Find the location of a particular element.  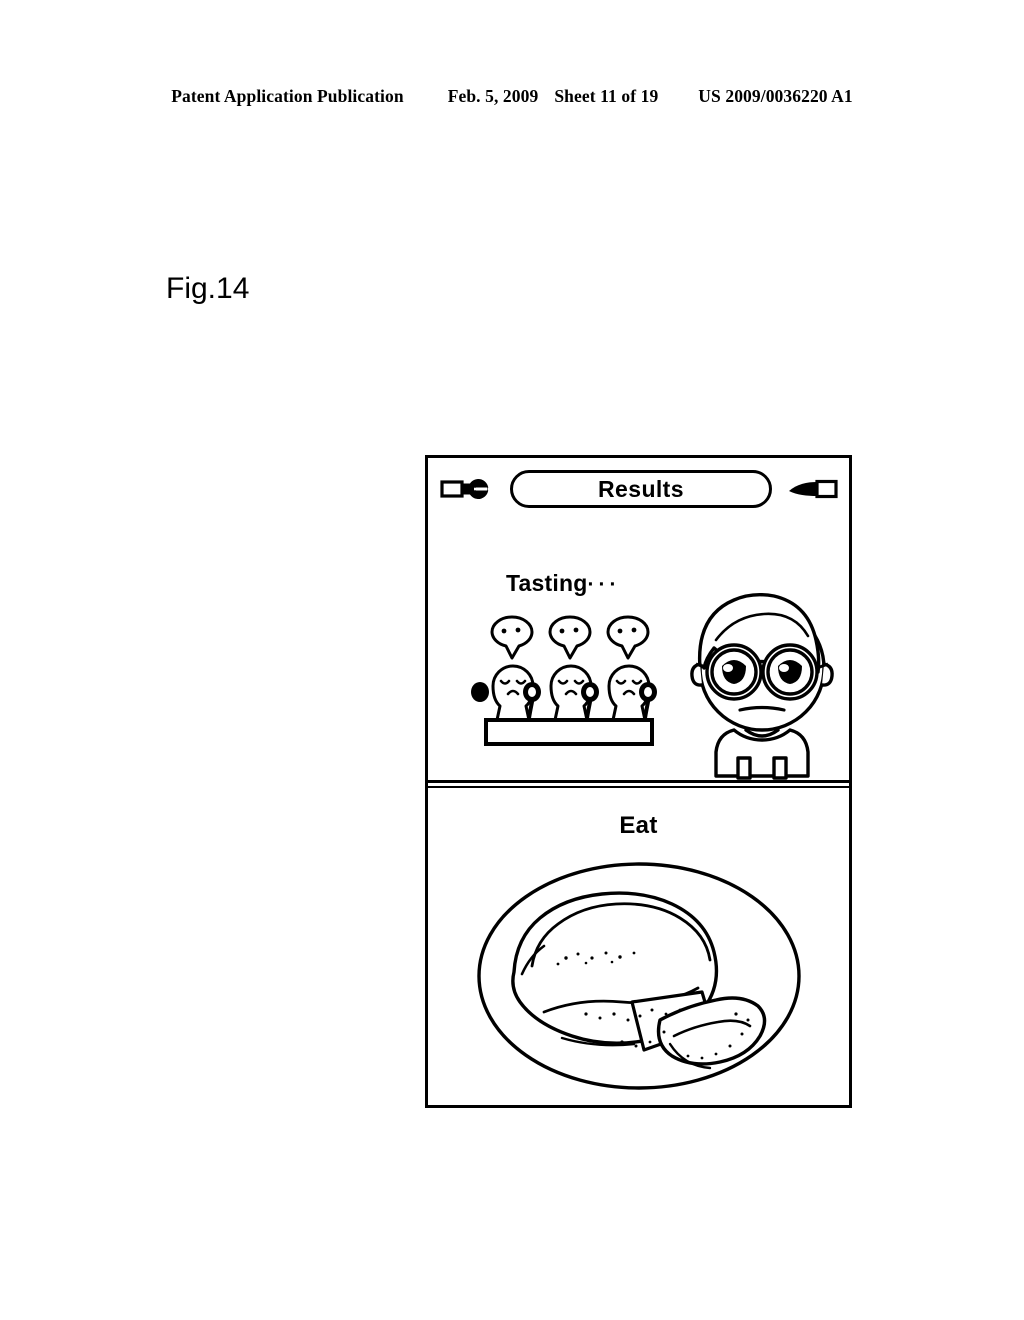

bottom-screen: Eat is located at coordinates (638, 945).